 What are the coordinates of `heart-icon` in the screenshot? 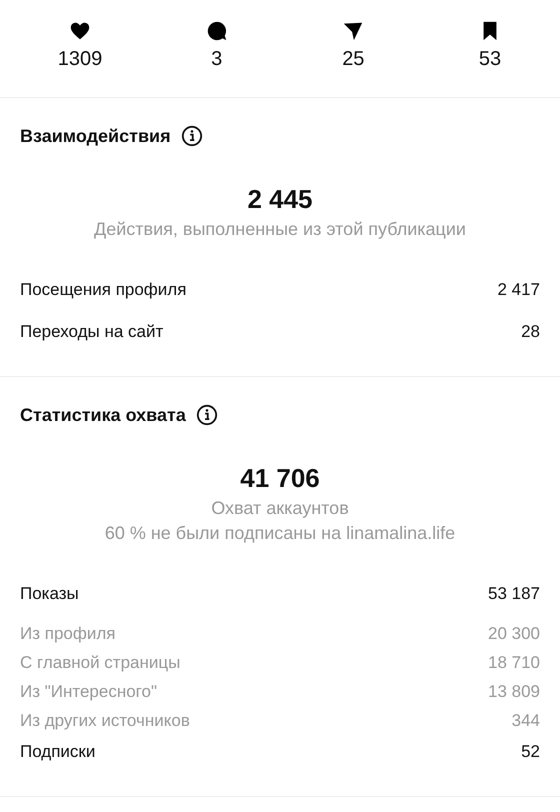 It's located at (80, 31).